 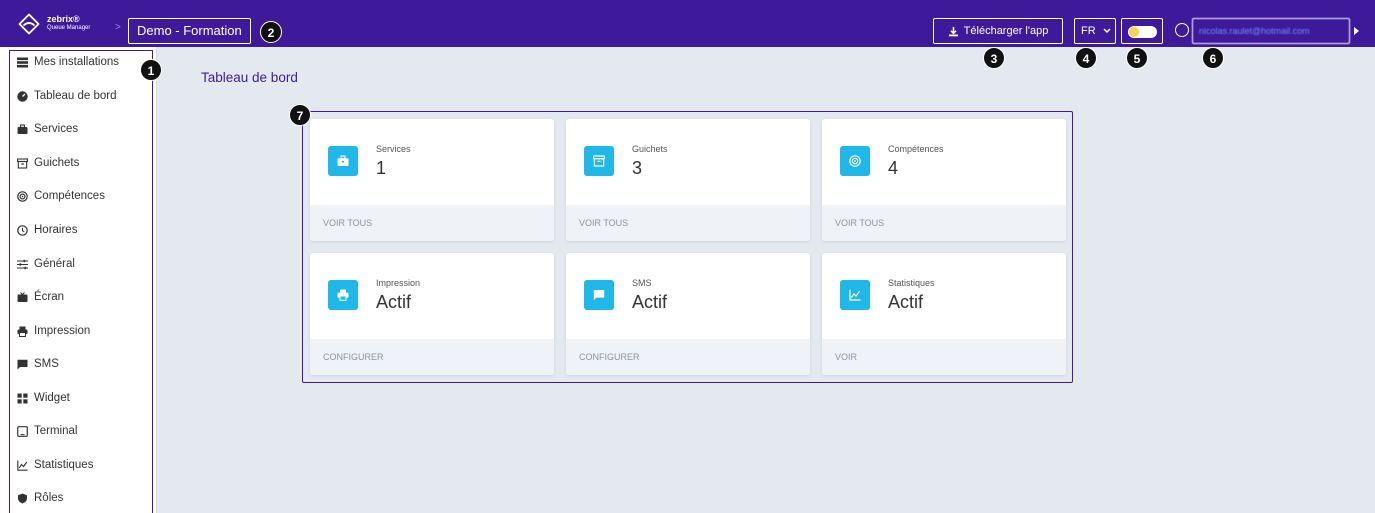 What do you see at coordinates (846, 357) in the screenshot?
I see `card-action-label: VOIR` at bounding box center [846, 357].